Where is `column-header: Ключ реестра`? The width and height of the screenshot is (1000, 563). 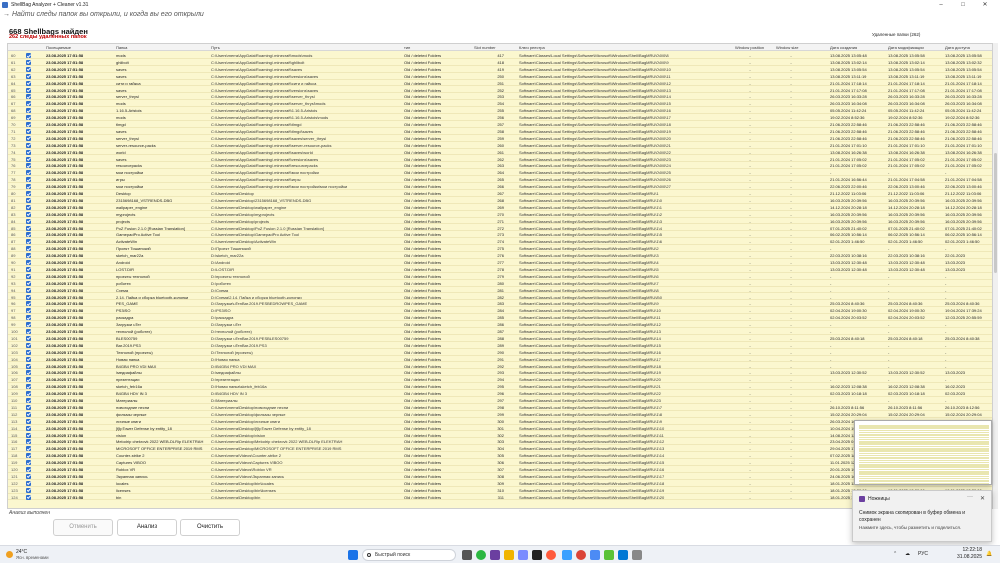
column-header: Ключ реестра is located at coordinates (532, 47).